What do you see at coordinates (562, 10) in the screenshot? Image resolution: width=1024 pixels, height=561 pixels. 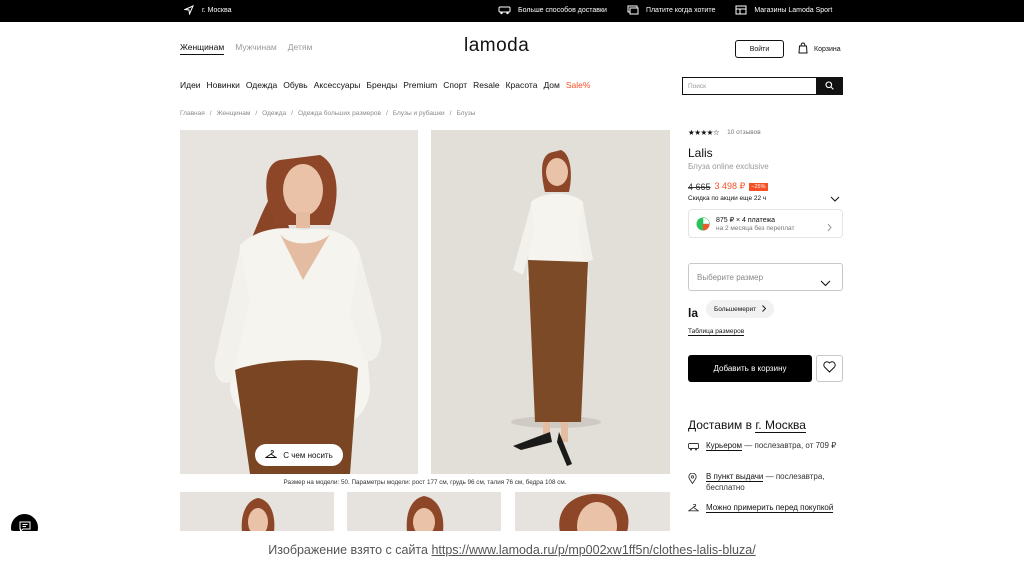 I see `topbar-delivery-label: Больше способов доставки` at bounding box center [562, 10].